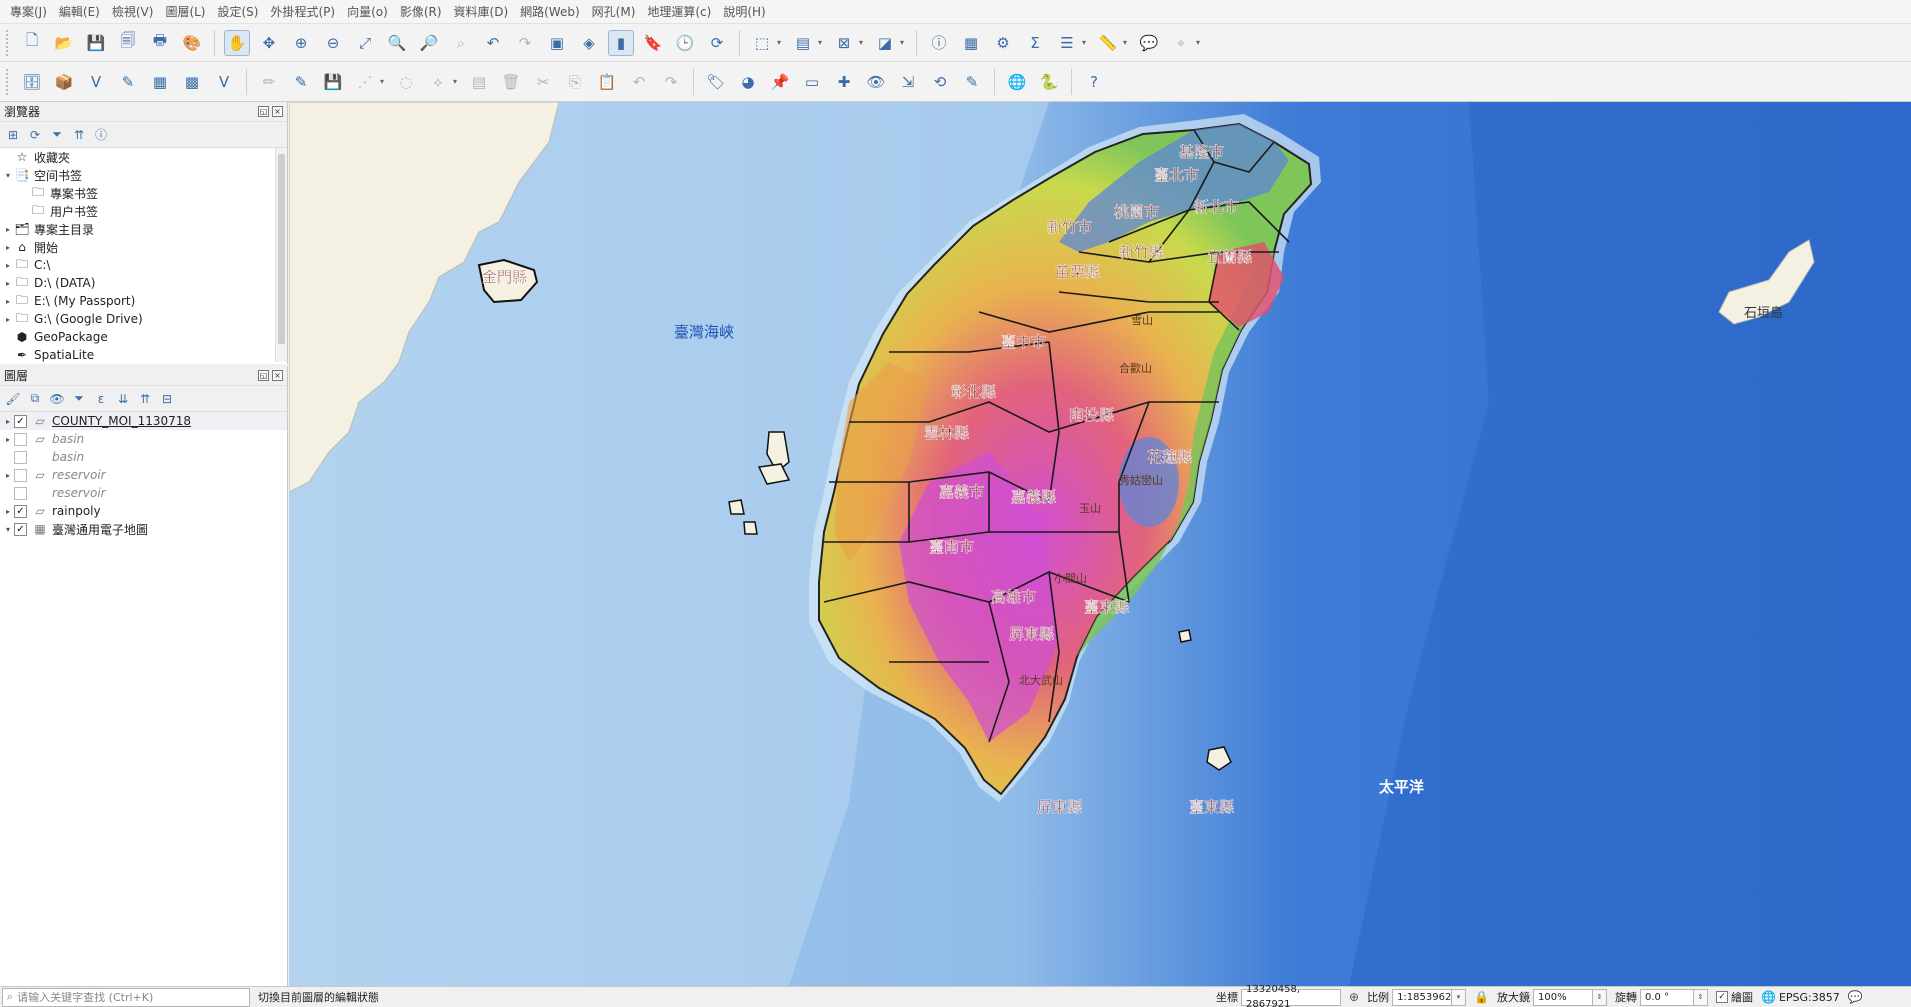  I want to click on bookmark-icon: 🔖, so click(653, 43).